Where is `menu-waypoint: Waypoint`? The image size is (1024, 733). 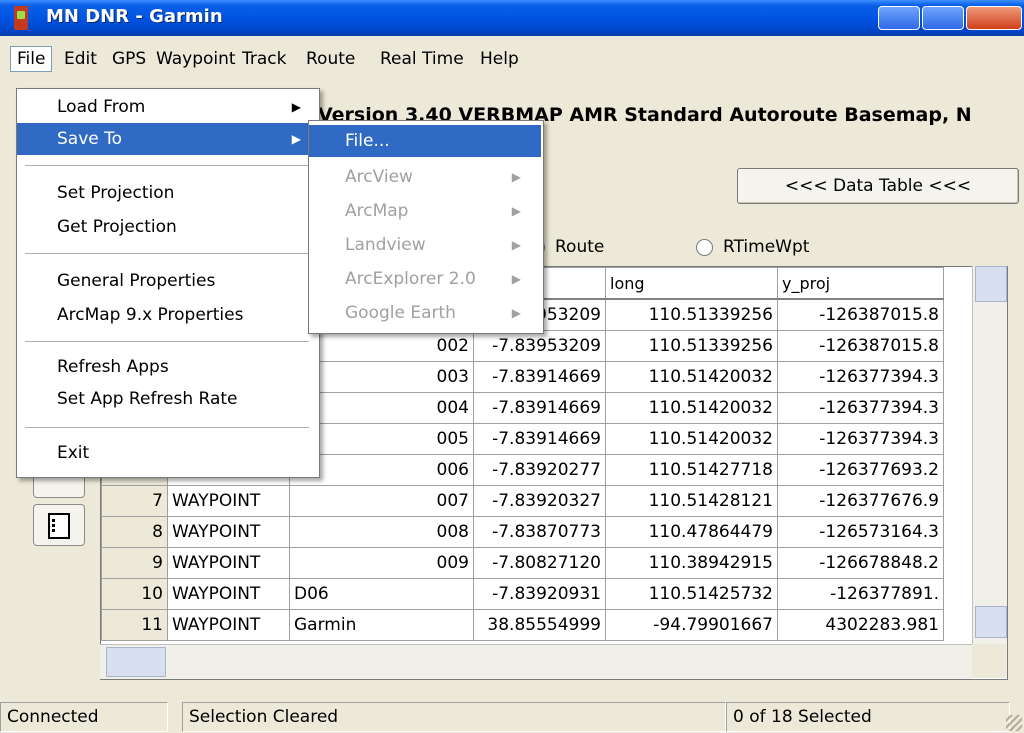 menu-waypoint: Waypoint is located at coordinates (196, 59).